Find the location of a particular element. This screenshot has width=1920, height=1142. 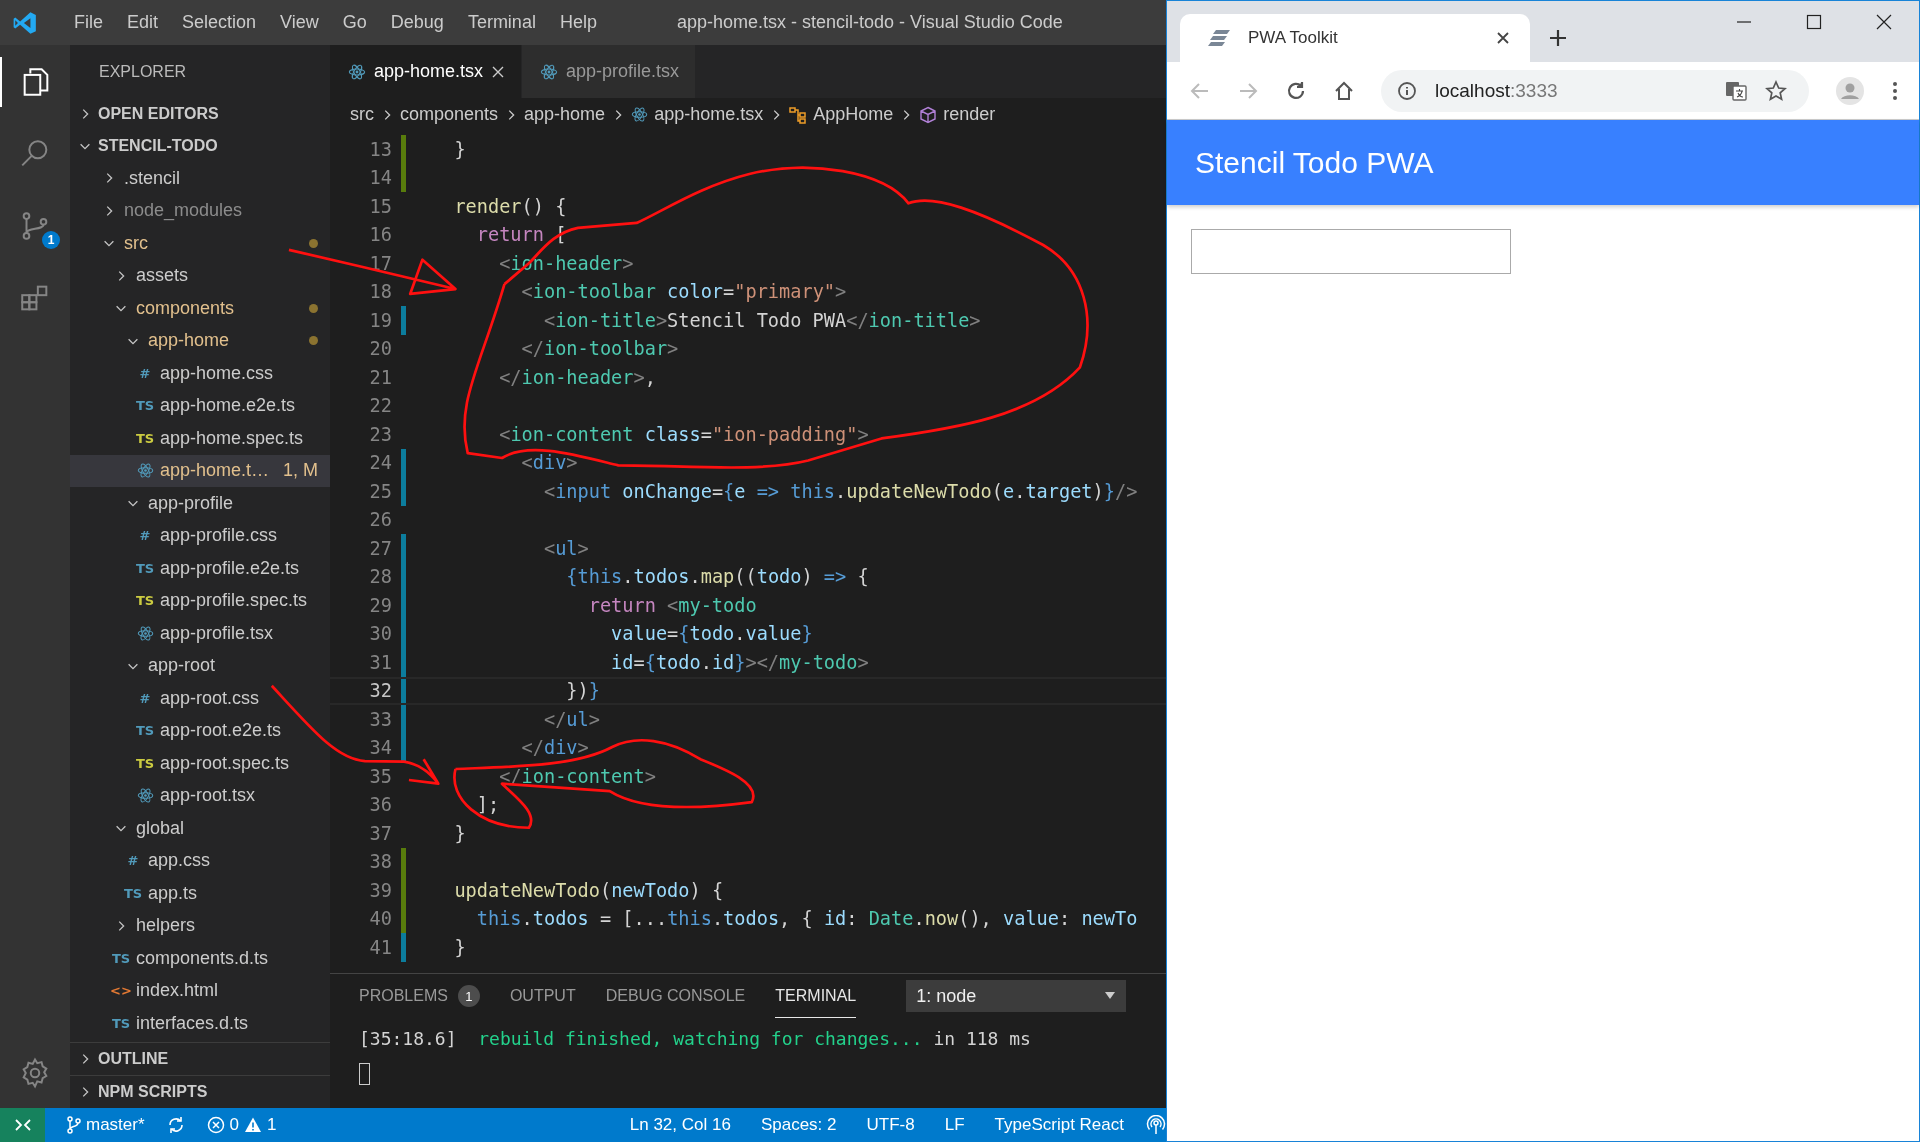

window-title: app-home.tsx - stencil-todo - Visual Studio Code is located at coordinates (869, 22).